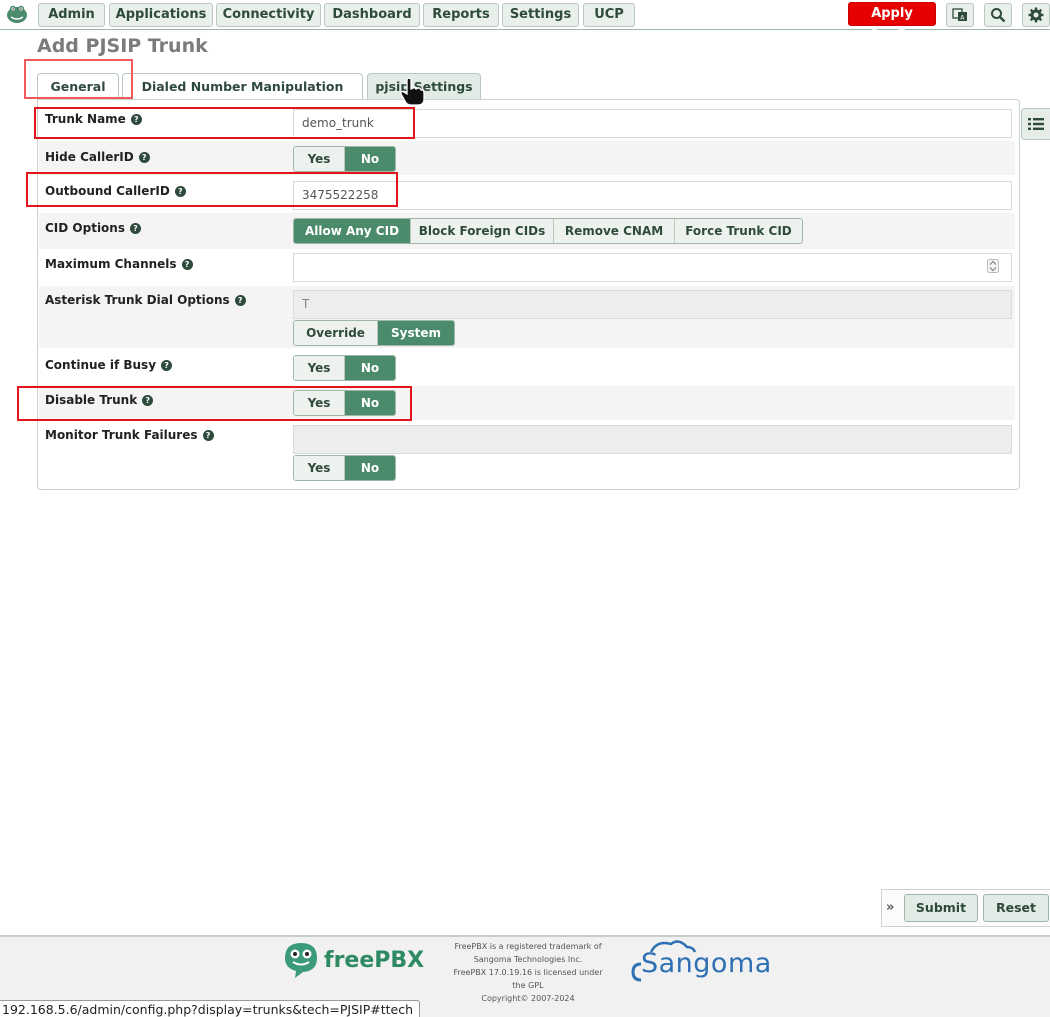  I want to click on page-title: Add PJSIP Trunk, so click(122, 46).